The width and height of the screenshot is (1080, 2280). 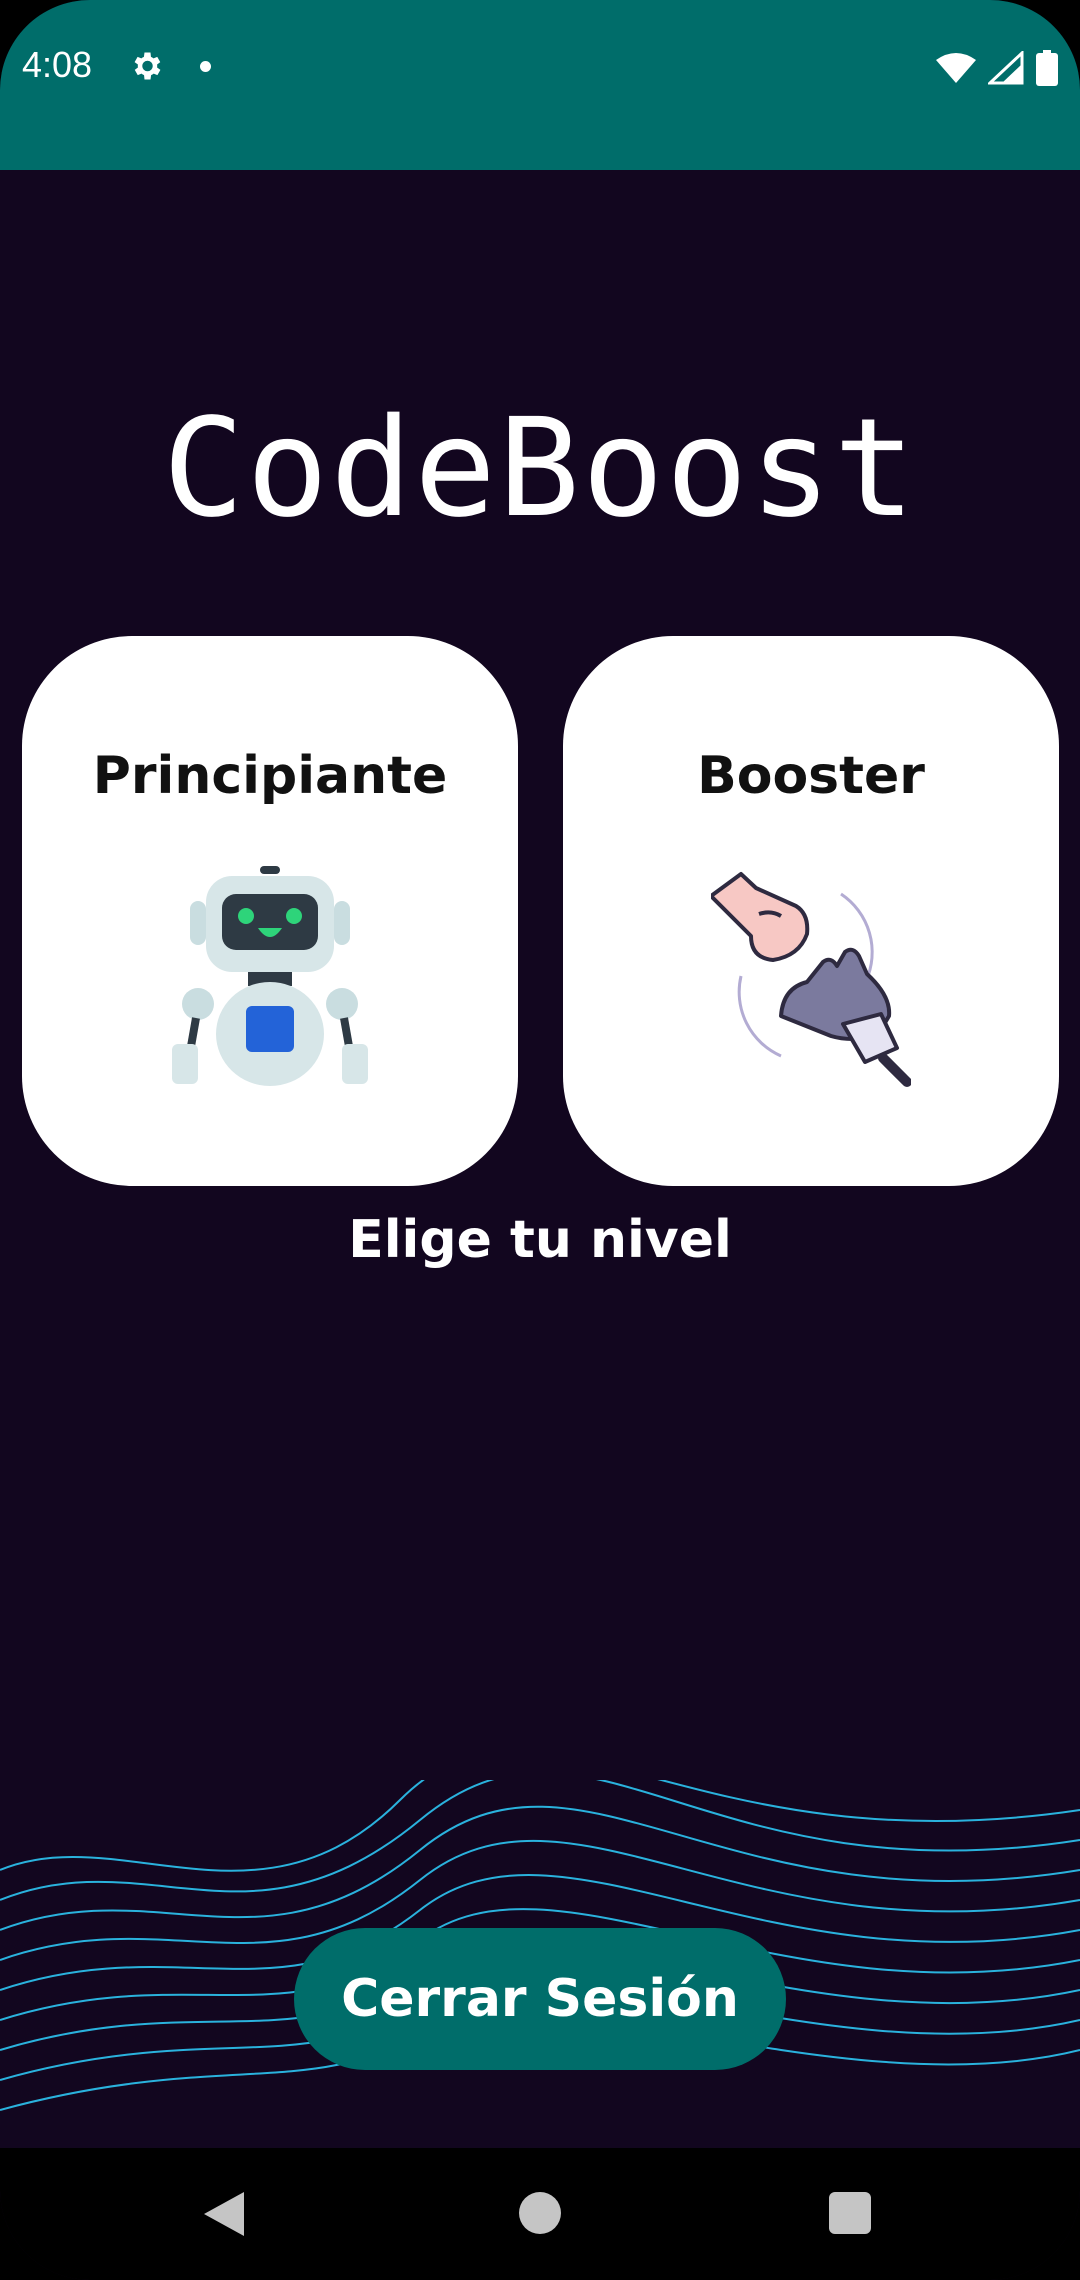 What do you see at coordinates (540, 469) in the screenshot?
I see `app-title: CodeBoost` at bounding box center [540, 469].